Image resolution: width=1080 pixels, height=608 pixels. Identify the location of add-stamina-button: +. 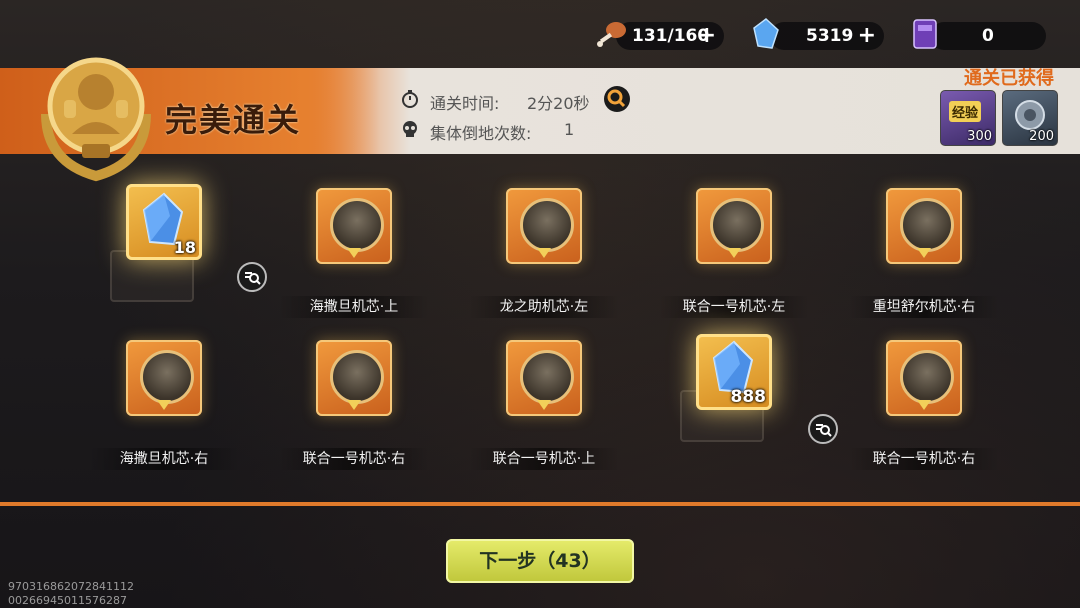
(707, 35).